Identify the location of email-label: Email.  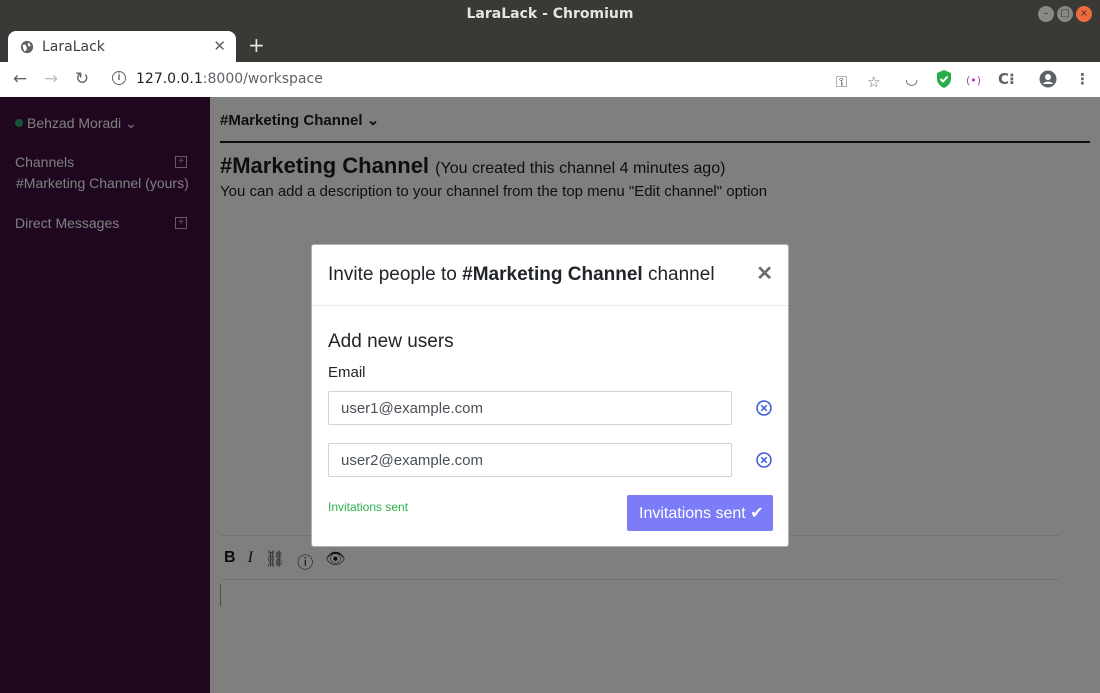
(347, 372).